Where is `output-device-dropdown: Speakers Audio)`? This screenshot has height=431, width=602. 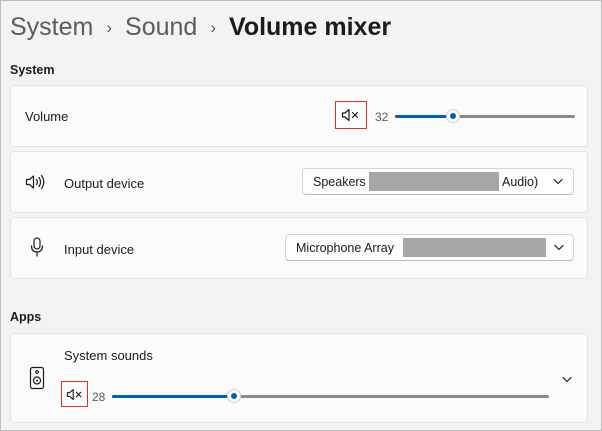 output-device-dropdown: Speakers Audio) is located at coordinates (438, 181).